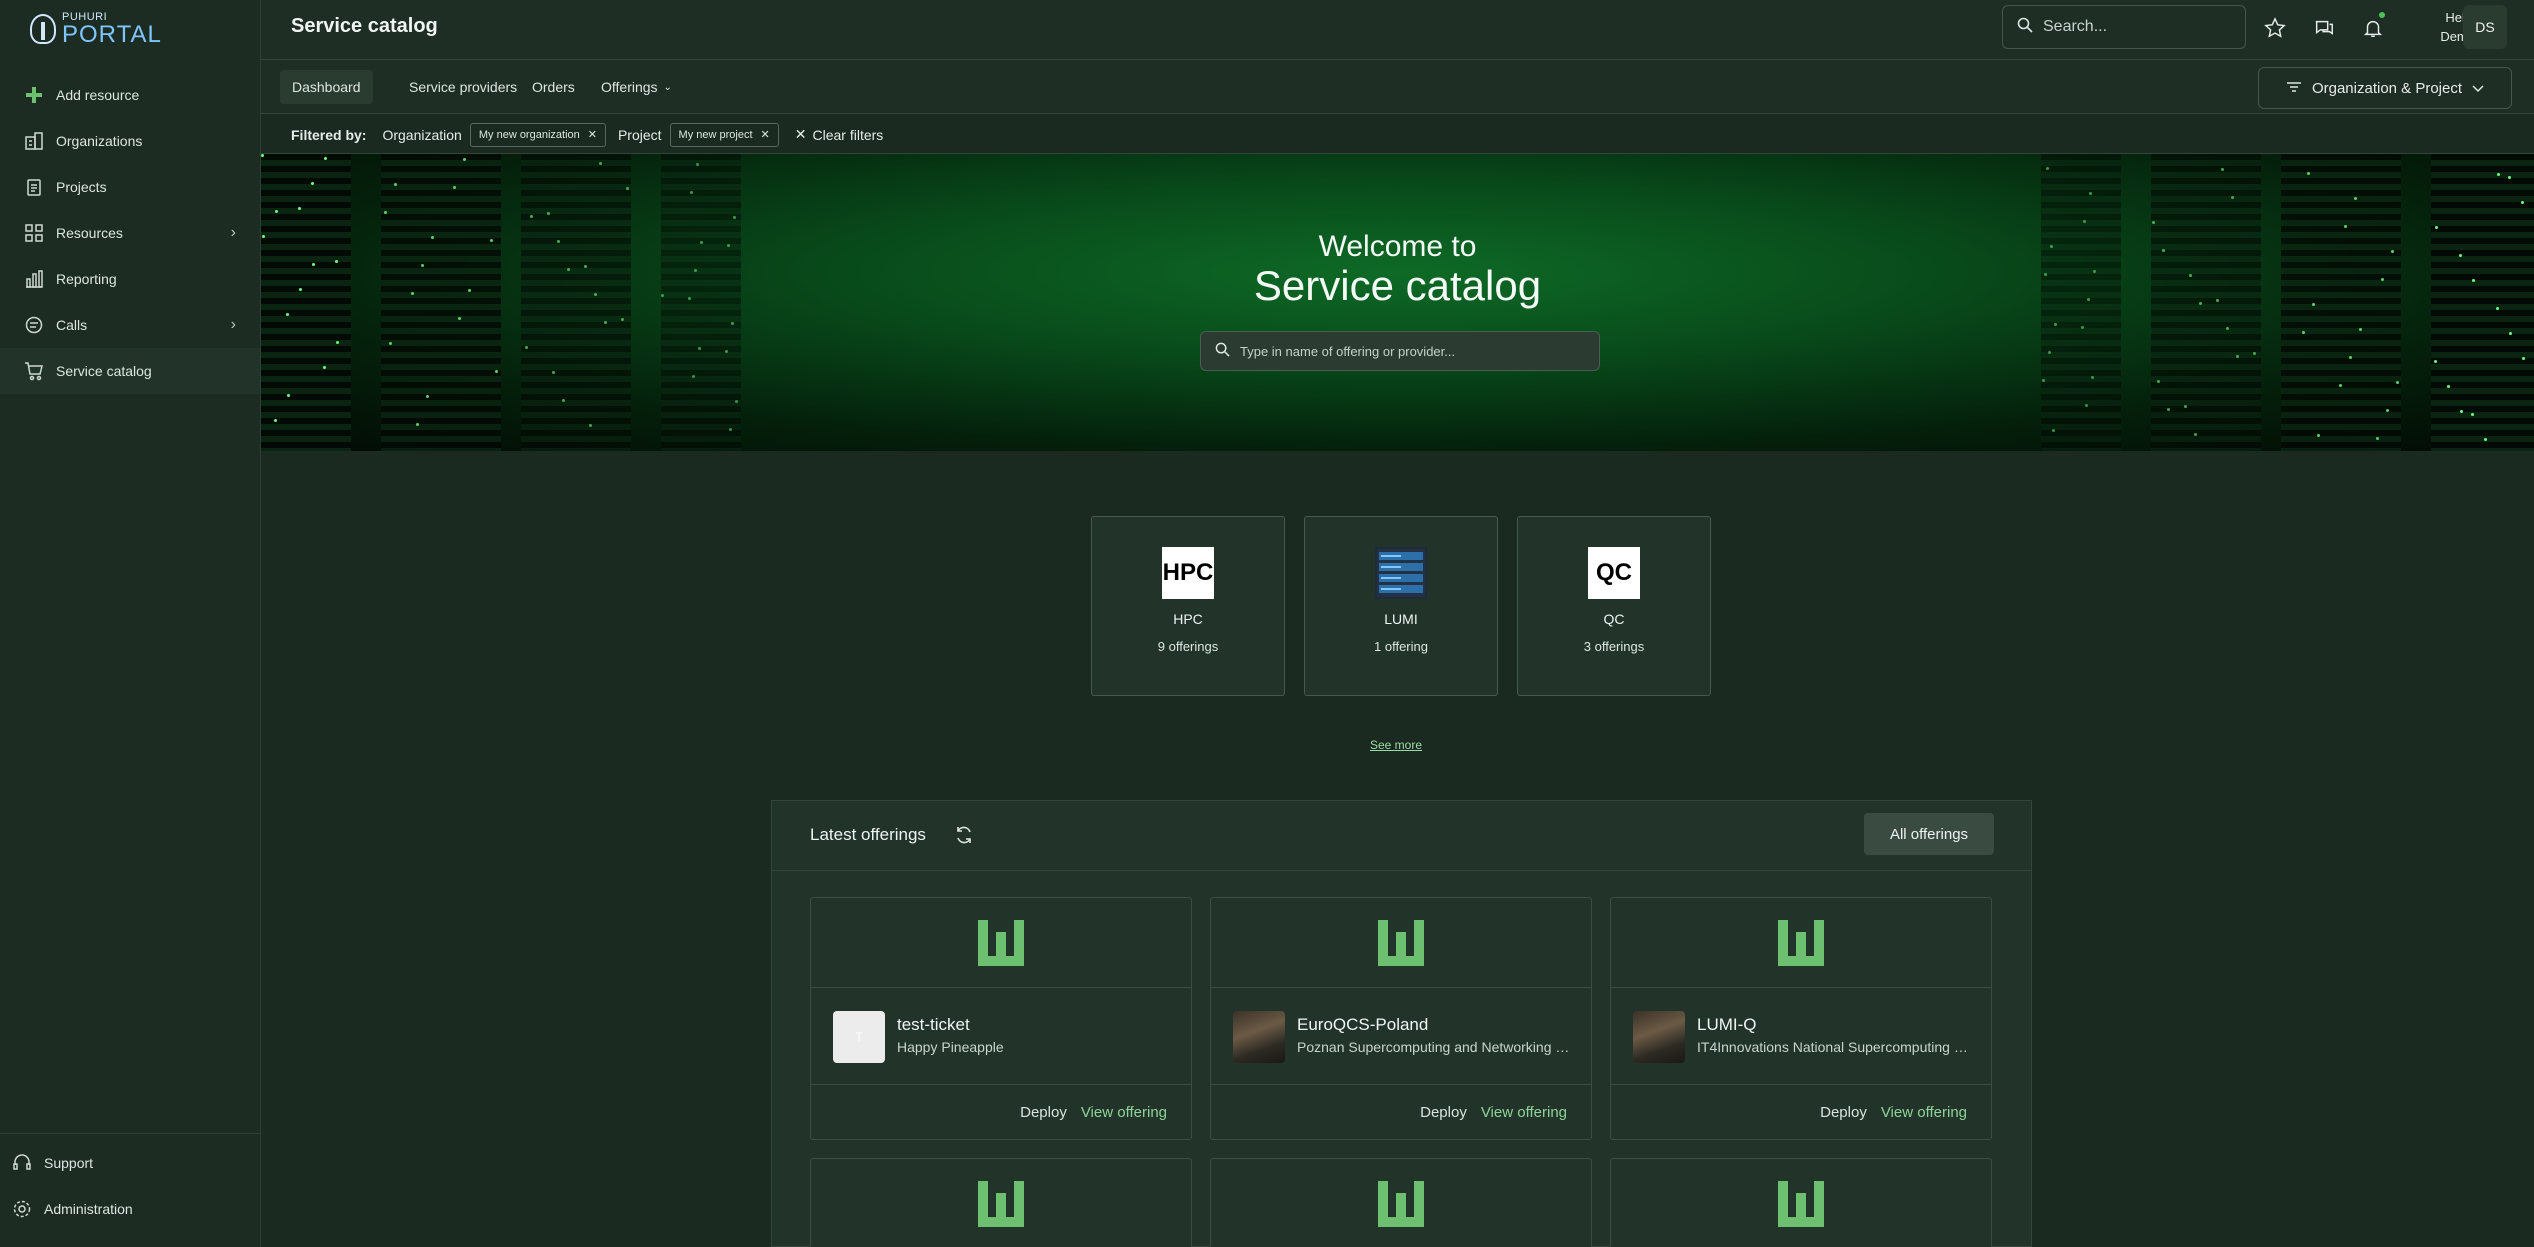 The height and width of the screenshot is (1247, 2534). Describe the element at coordinates (1614, 606) in the screenshot. I see `category-card-qc: QC QC 3 offerings` at that location.